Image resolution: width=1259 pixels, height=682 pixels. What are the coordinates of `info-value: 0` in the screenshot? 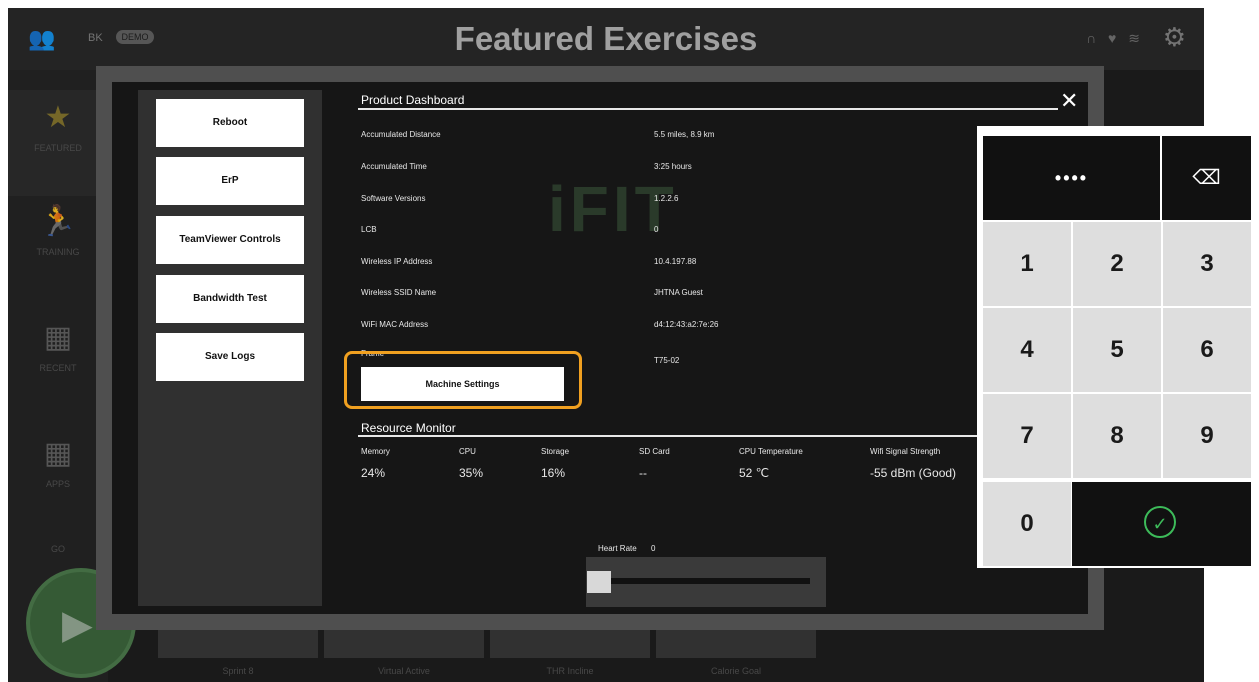 It's located at (656, 229).